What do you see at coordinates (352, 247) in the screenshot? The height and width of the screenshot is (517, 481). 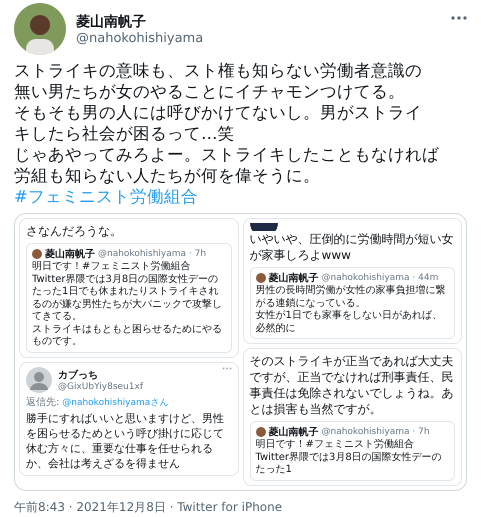 I see `post-text: いやいや、圧倒的に労働時間が短い女が家事しろよwww` at bounding box center [352, 247].